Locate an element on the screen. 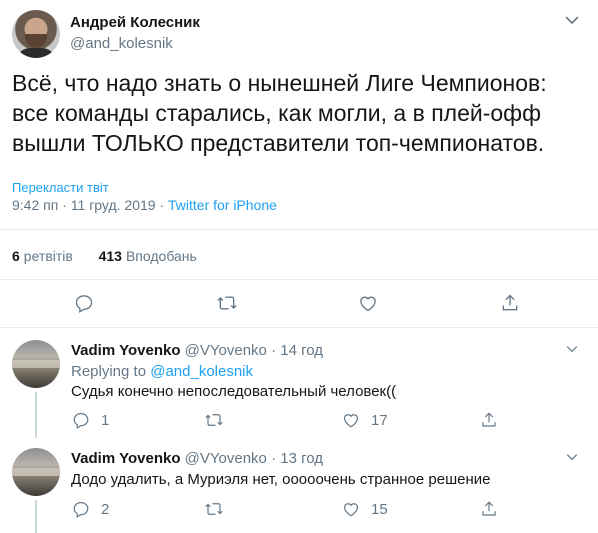  likes-label: Вподобань is located at coordinates (161, 256).